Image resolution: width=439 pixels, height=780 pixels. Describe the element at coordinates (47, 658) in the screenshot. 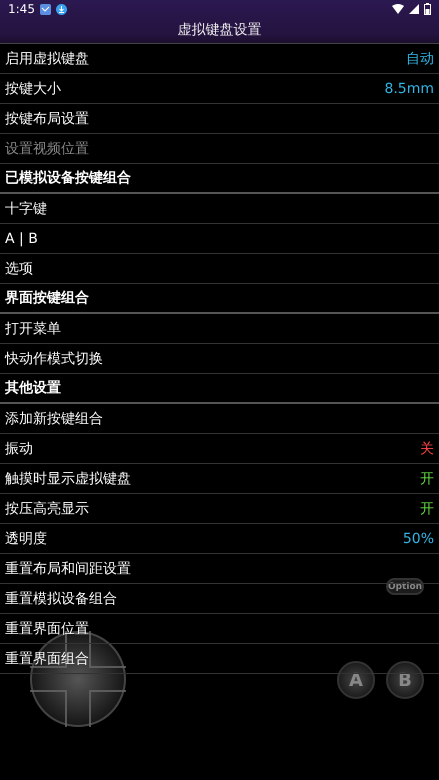

I see `setting-label: 重置界面组合` at that location.